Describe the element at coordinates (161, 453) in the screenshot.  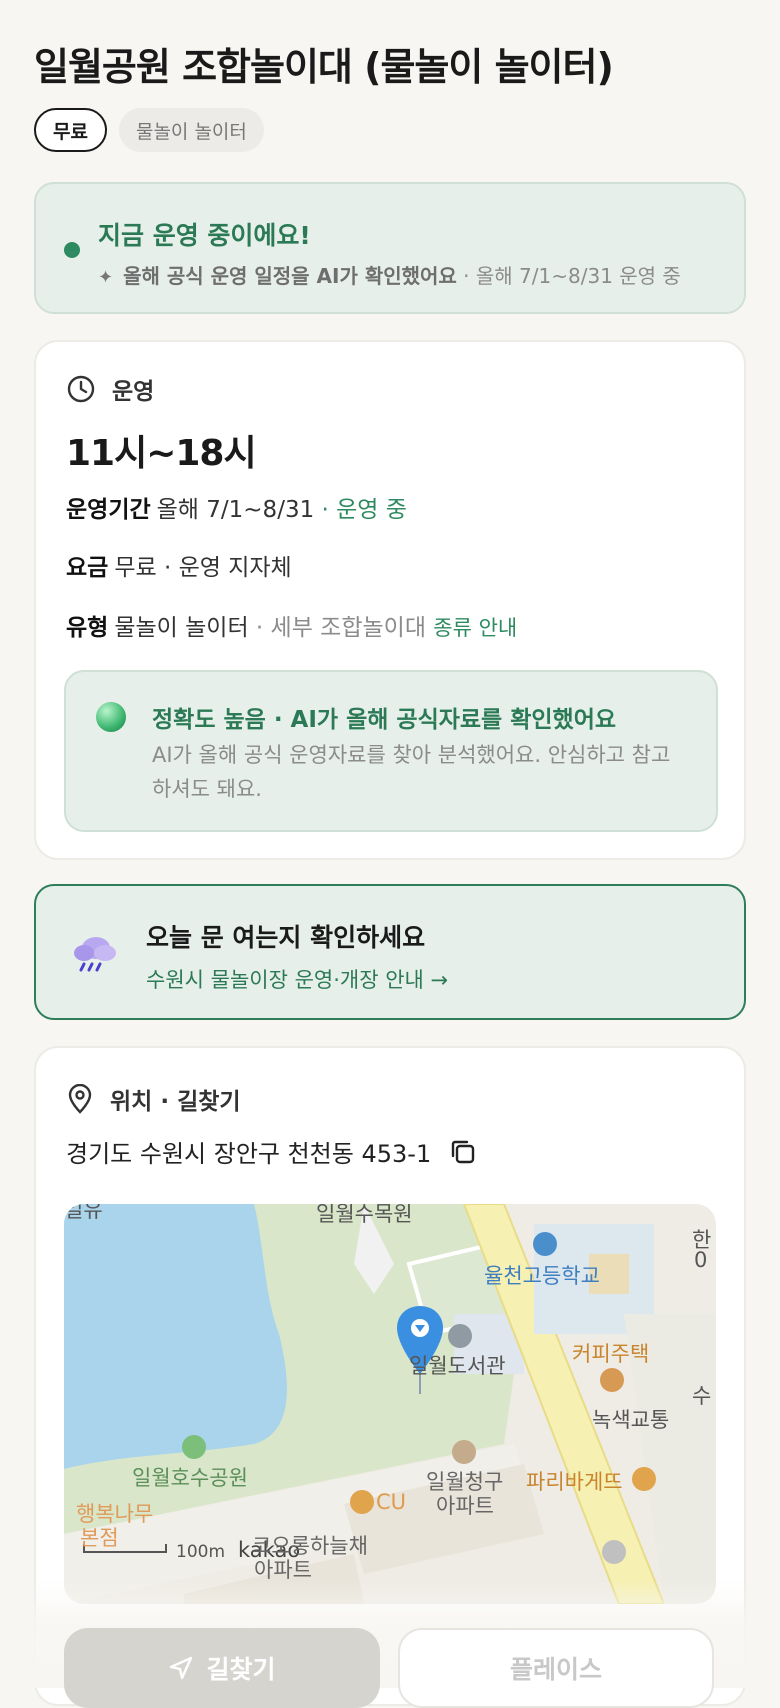
I see `operating-hours: 11시~18시` at that location.